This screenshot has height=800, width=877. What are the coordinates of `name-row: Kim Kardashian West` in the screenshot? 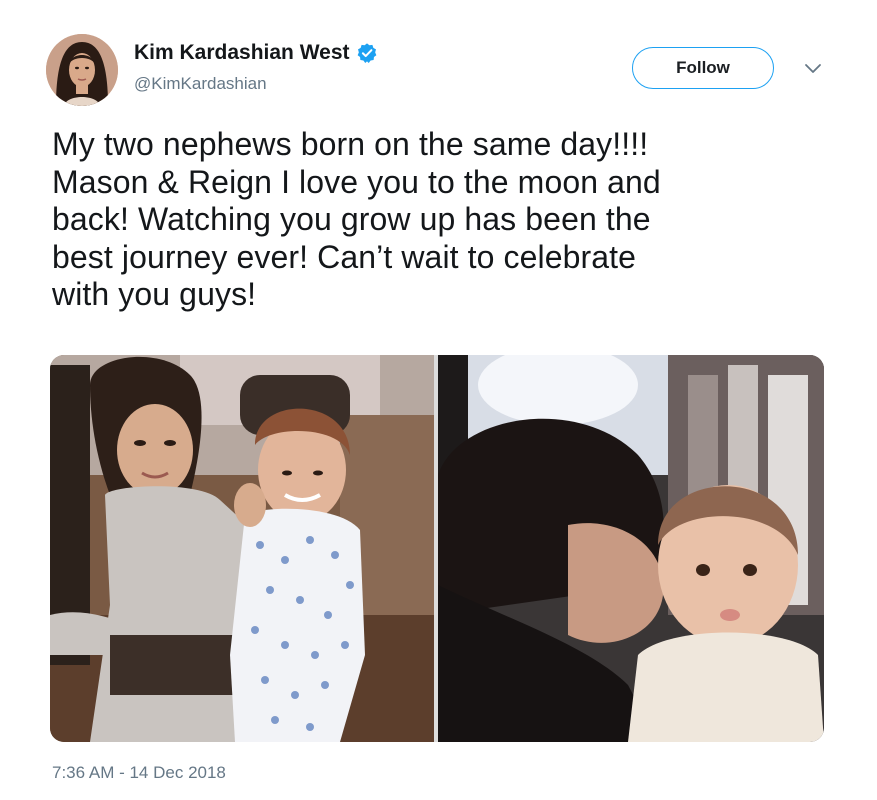 It's located at (256, 53).